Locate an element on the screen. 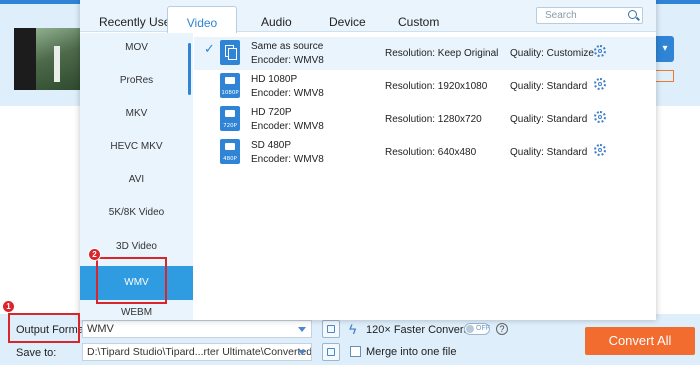 This screenshot has height=365, width=700. tab-custom: Custom is located at coordinates (418, 22).